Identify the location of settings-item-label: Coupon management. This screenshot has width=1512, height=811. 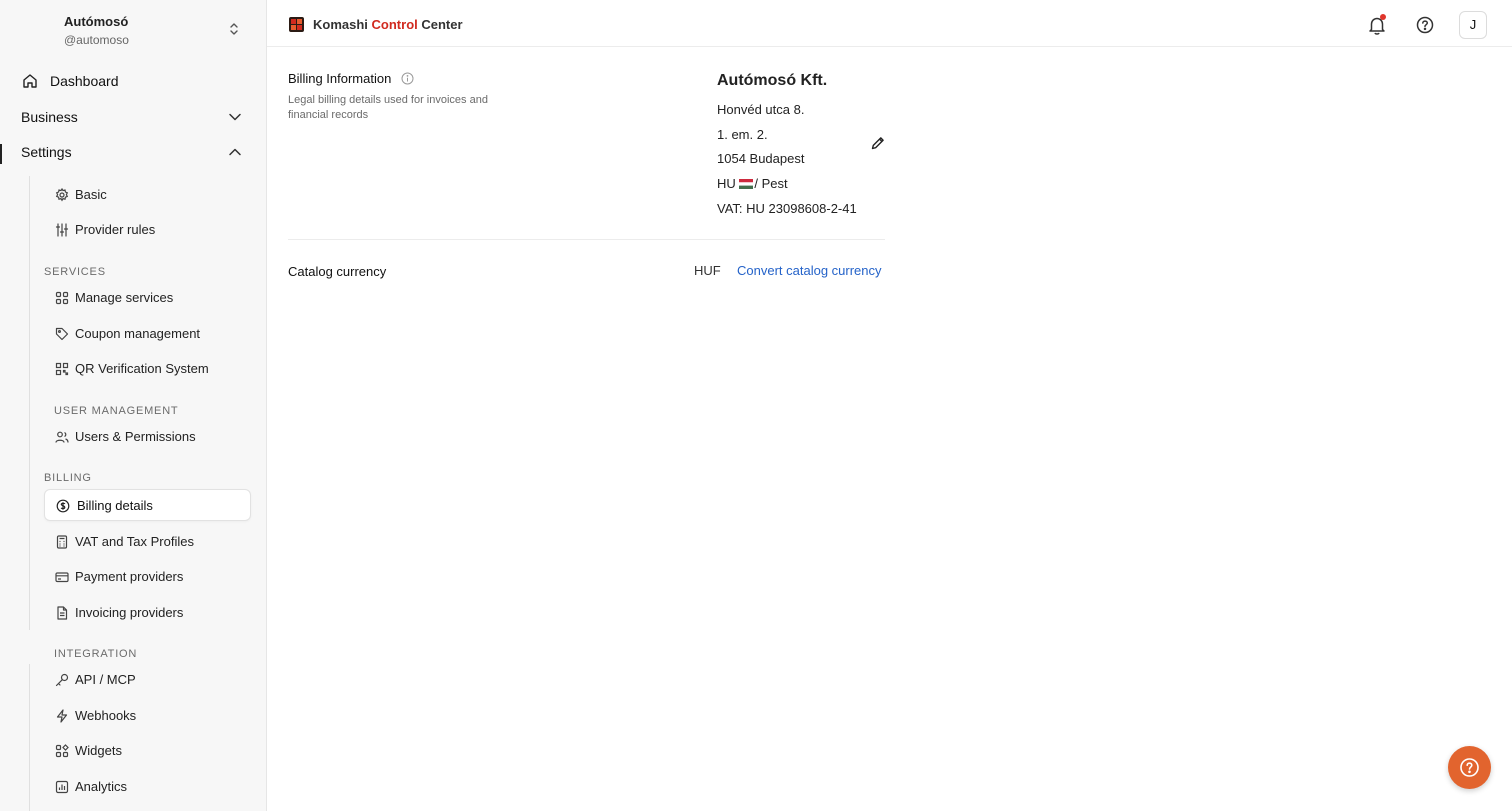
(138, 333).